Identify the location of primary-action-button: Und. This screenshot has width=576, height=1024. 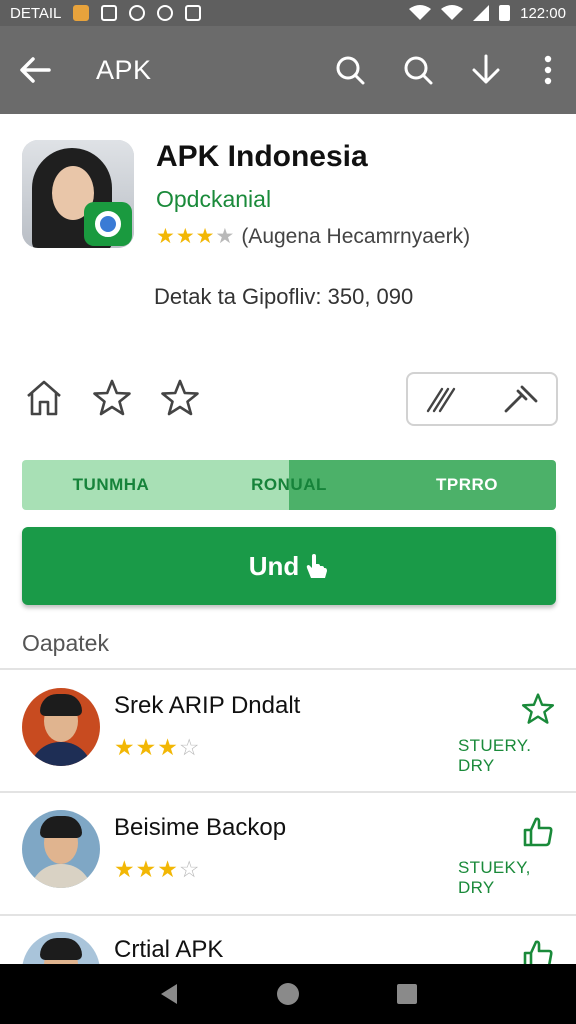
(289, 566).